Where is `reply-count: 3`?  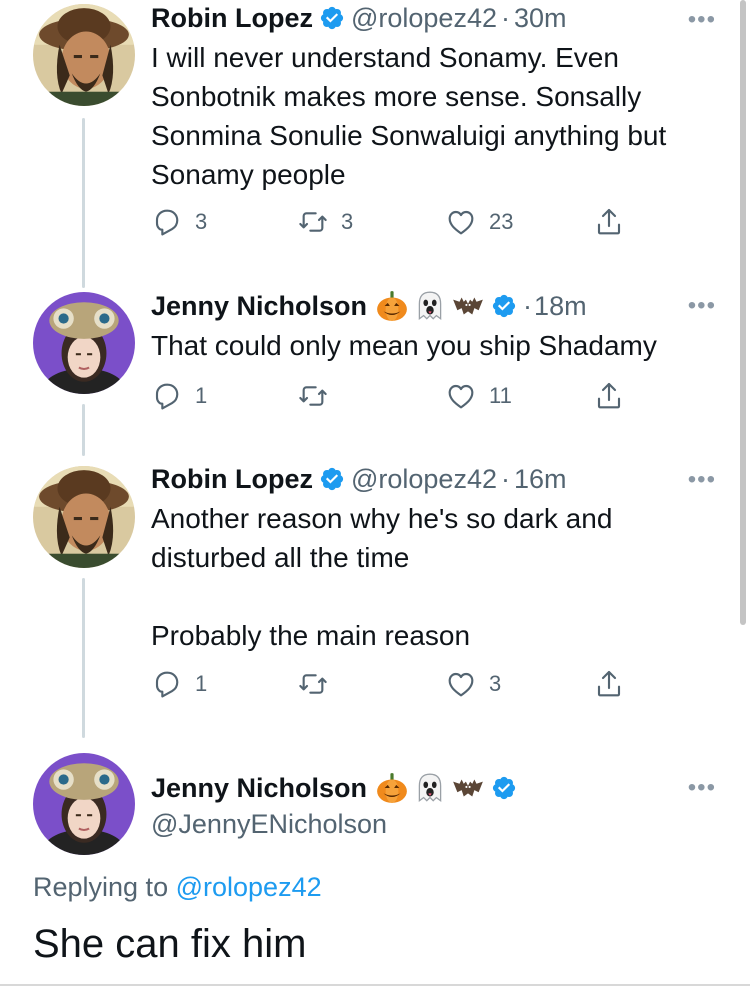
reply-count: 3 is located at coordinates (201, 221).